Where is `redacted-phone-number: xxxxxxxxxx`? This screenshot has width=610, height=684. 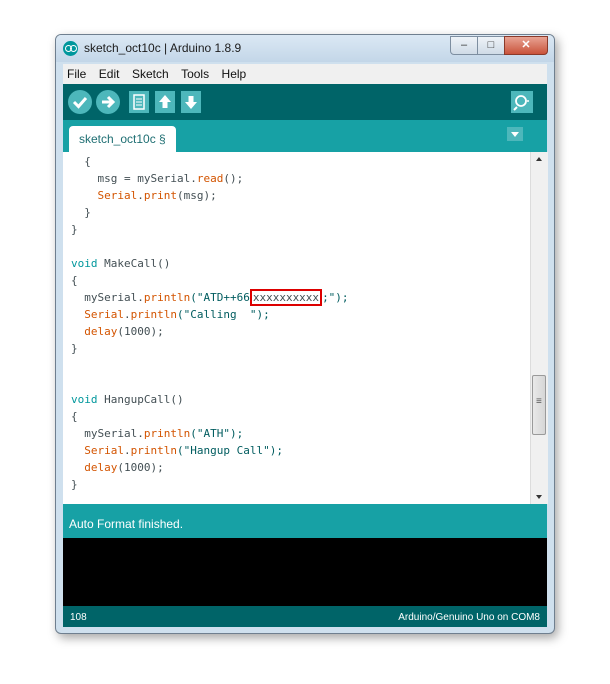 redacted-phone-number: xxxxxxxxxx is located at coordinates (286, 297).